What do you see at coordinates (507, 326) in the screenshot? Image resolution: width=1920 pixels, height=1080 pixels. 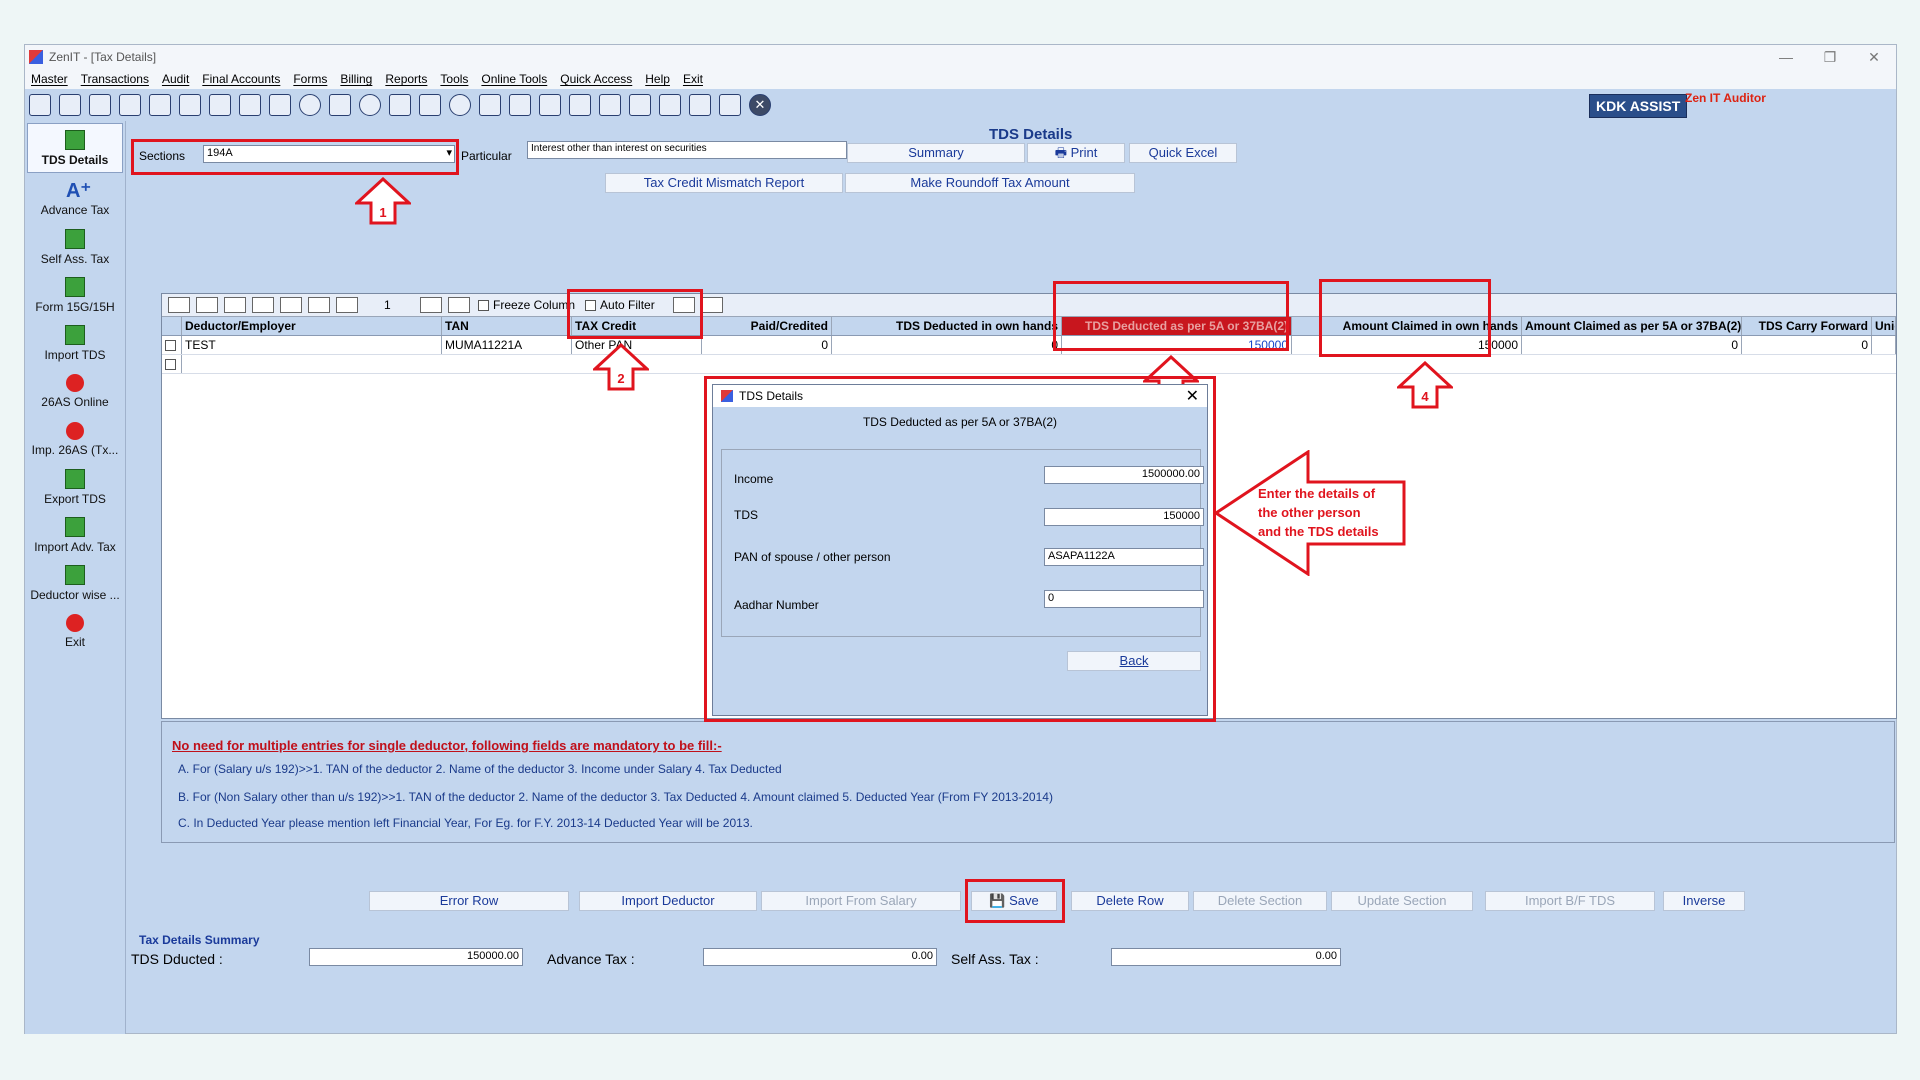 I see `header-tan: TAN` at bounding box center [507, 326].